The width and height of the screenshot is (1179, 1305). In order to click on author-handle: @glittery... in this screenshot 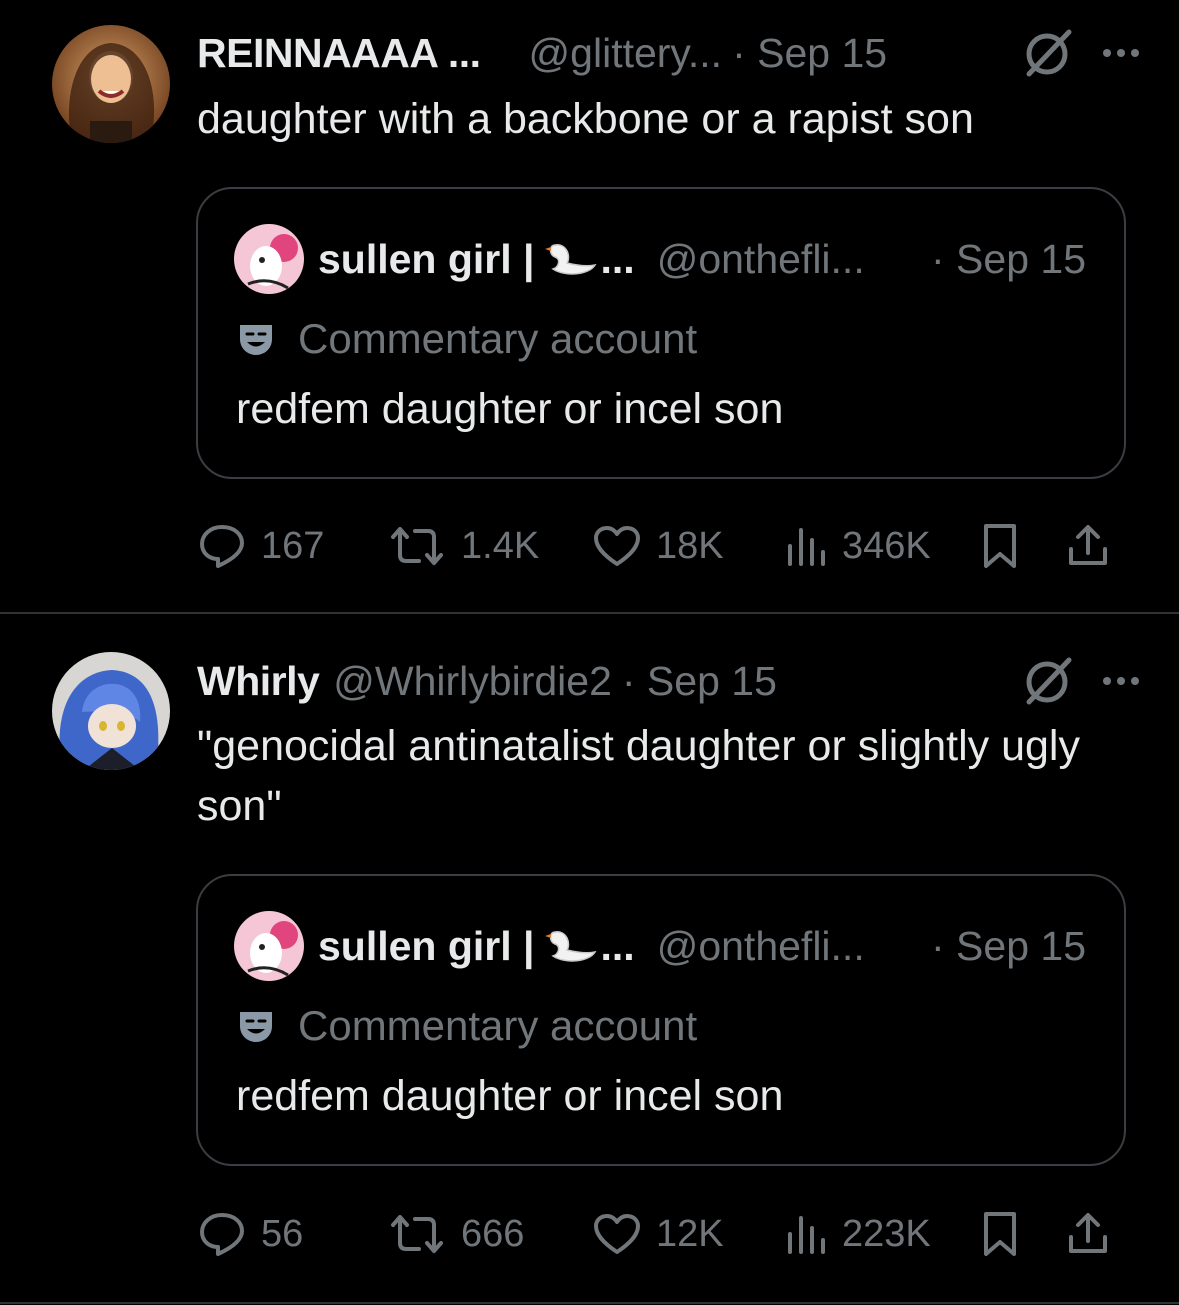, I will do `click(626, 53)`.